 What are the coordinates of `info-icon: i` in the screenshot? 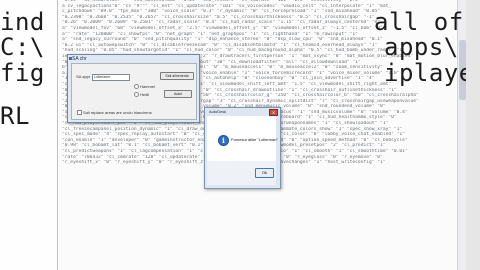 It's located at (223, 140).